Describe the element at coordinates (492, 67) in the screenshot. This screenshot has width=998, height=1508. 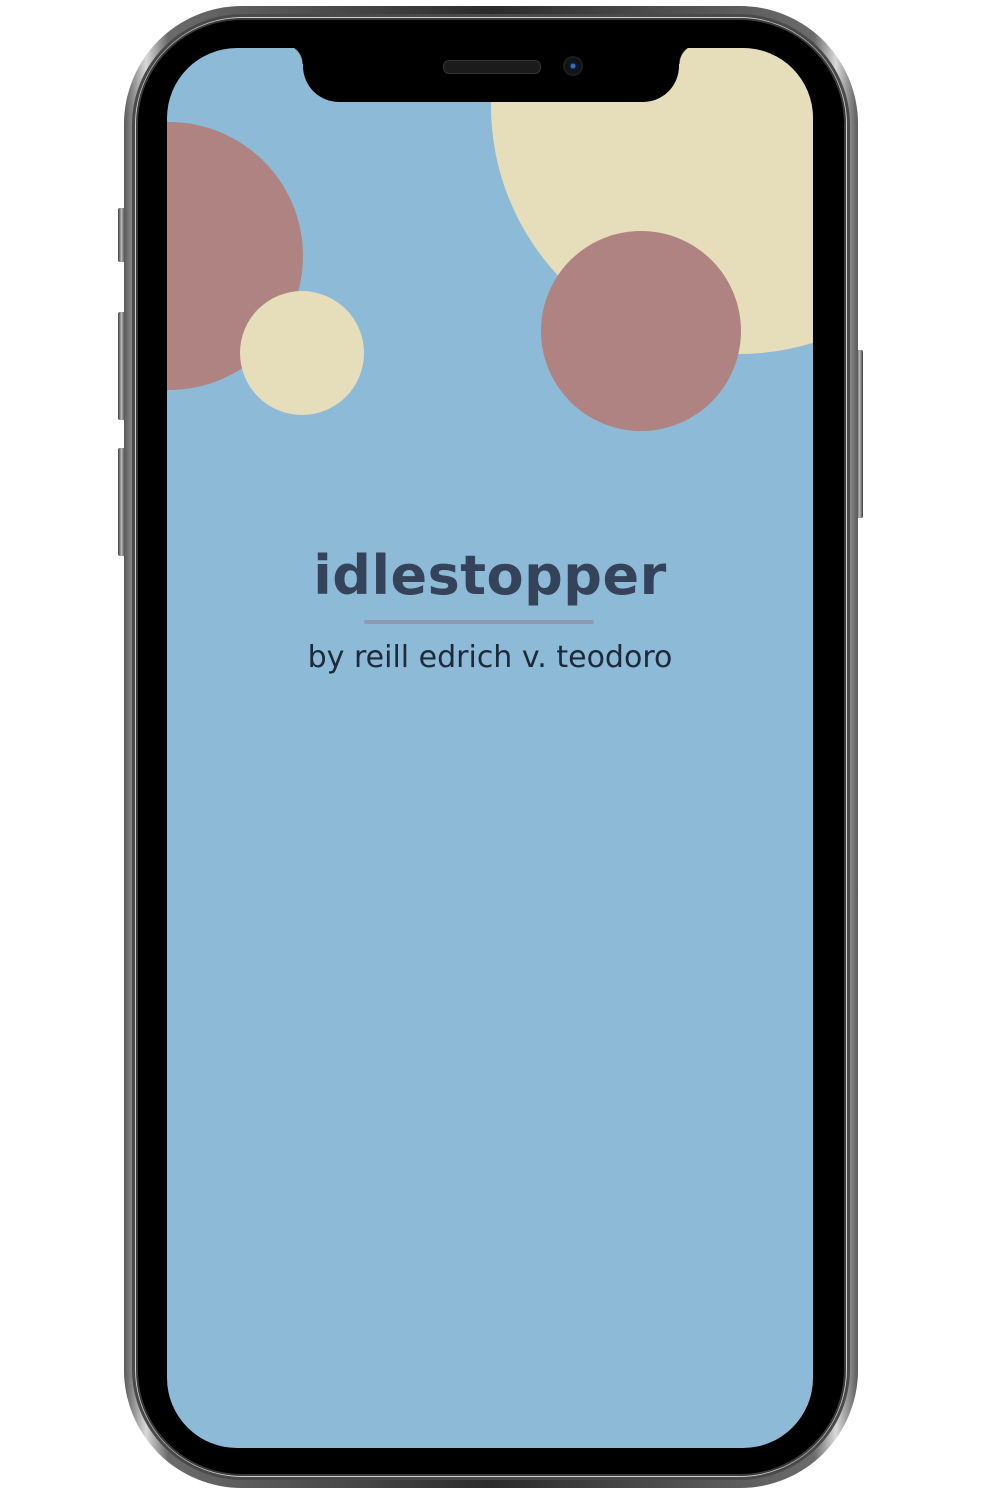
I see `speaker-icon` at that location.